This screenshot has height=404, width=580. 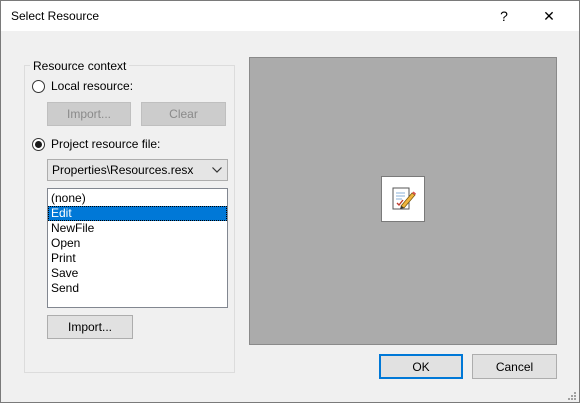 I want to click on title-bar: Select Resource ? ✕, so click(x=290, y=16).